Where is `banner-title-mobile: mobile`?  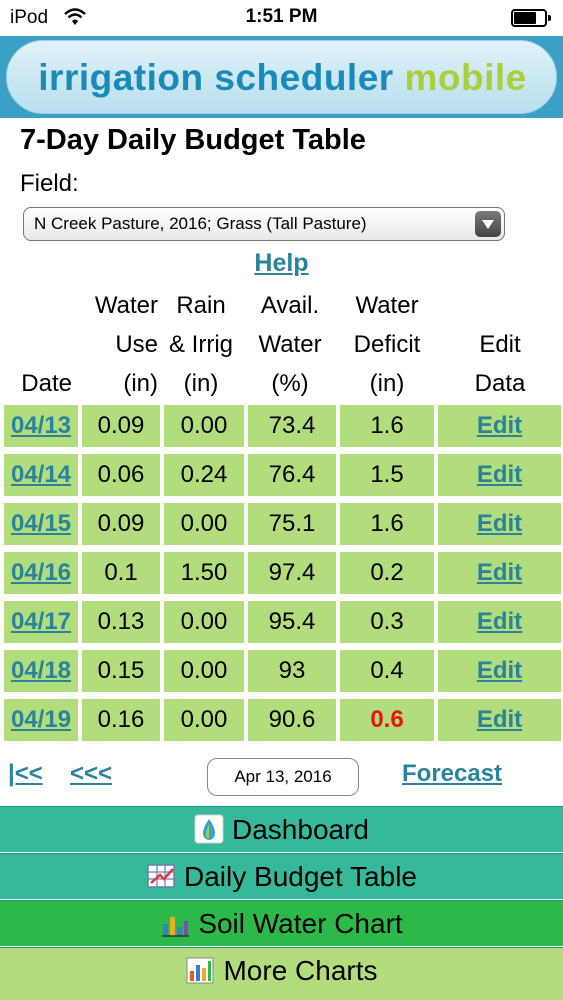 banner-title-mobile: mobile is located at coordinates (465, 77).